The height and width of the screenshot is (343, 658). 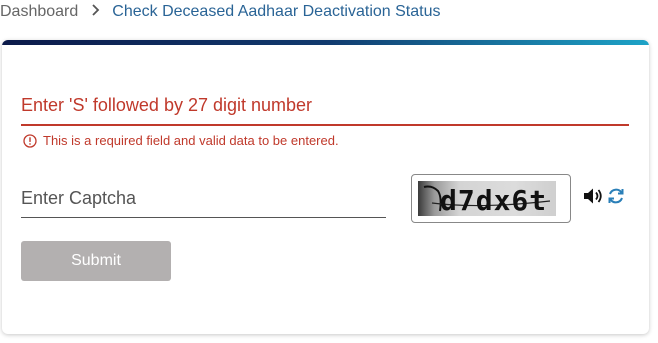 What do you see at coordinates (593, 198) in the screenshot?
I see `speaker-icon` at bounding box center [593, 198].